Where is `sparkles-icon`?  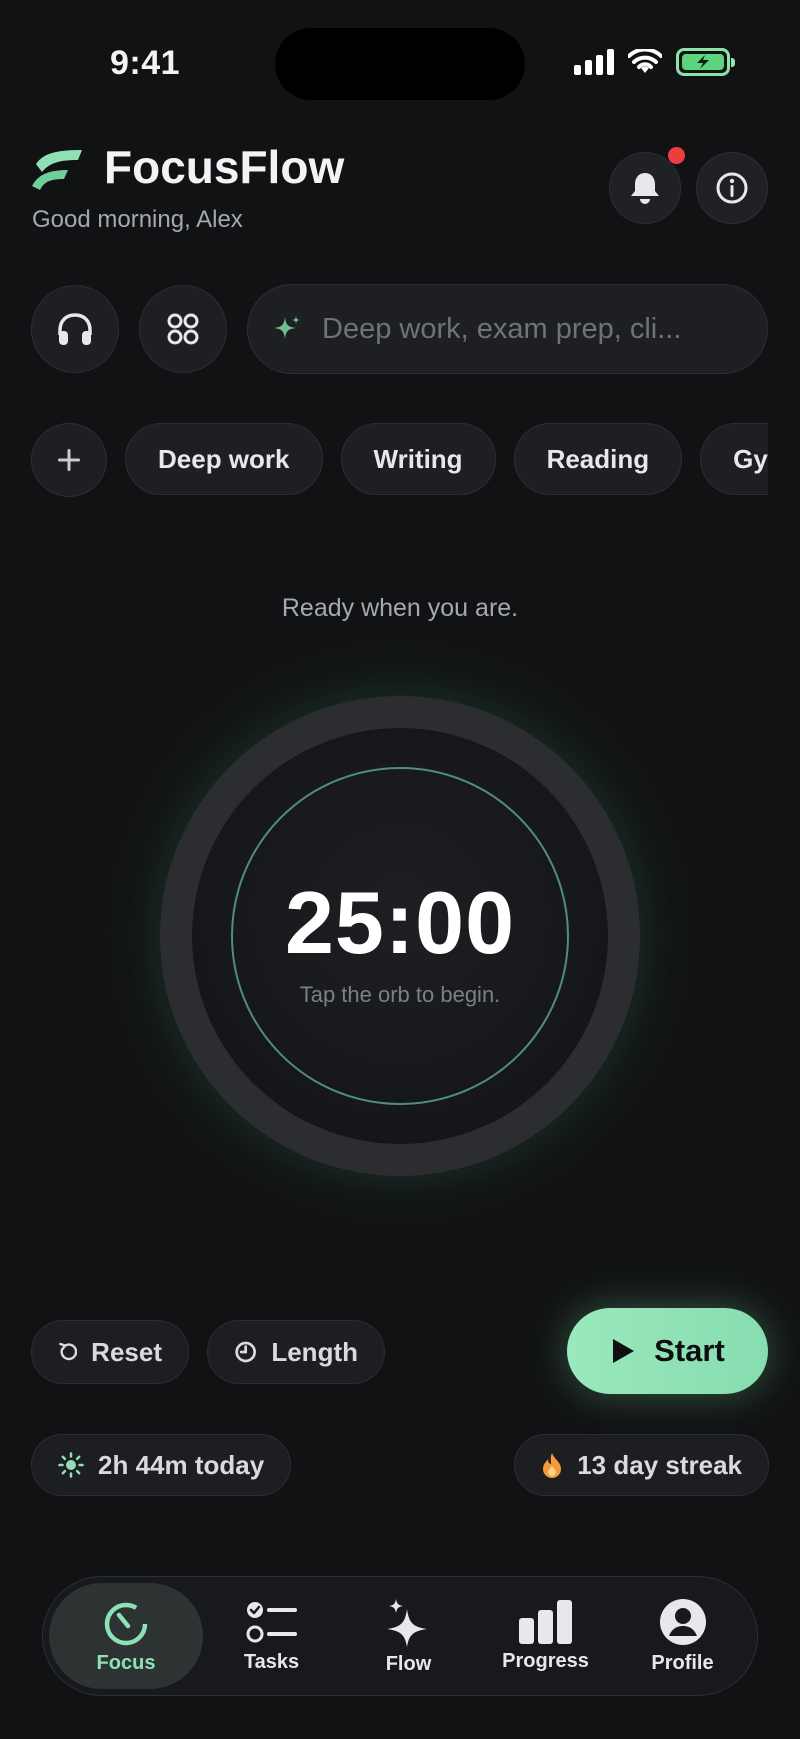 sparkles-icon is located at coordinates (406, 1622).